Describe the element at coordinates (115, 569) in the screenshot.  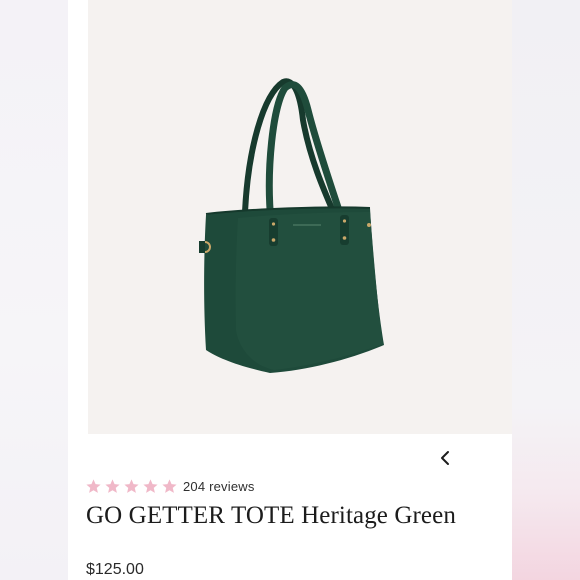
I see `product-price: $125.00` at that location.